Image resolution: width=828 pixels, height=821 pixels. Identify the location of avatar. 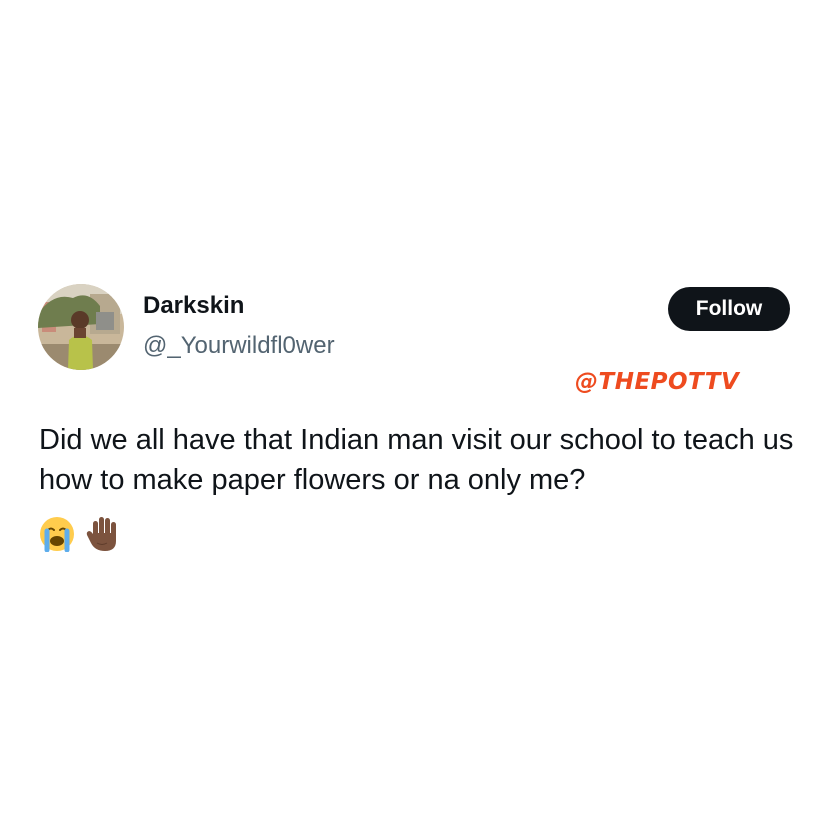
(81, 327).